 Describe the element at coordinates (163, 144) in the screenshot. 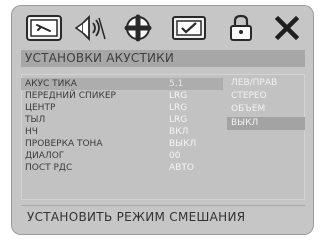

I see `setting-row-test-tone: ПРОВЕРКА ТОНА ВЫКЛ` at that location.